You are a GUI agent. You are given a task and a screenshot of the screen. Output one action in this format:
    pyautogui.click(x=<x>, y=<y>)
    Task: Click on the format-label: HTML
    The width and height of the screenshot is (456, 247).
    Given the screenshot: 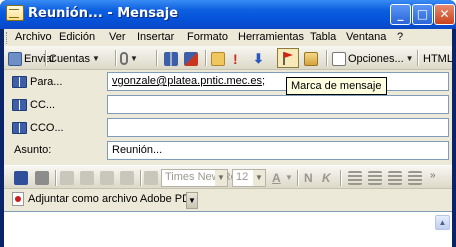 What is the action you would take?
    pyautogui.click(x=438, y=58)
    